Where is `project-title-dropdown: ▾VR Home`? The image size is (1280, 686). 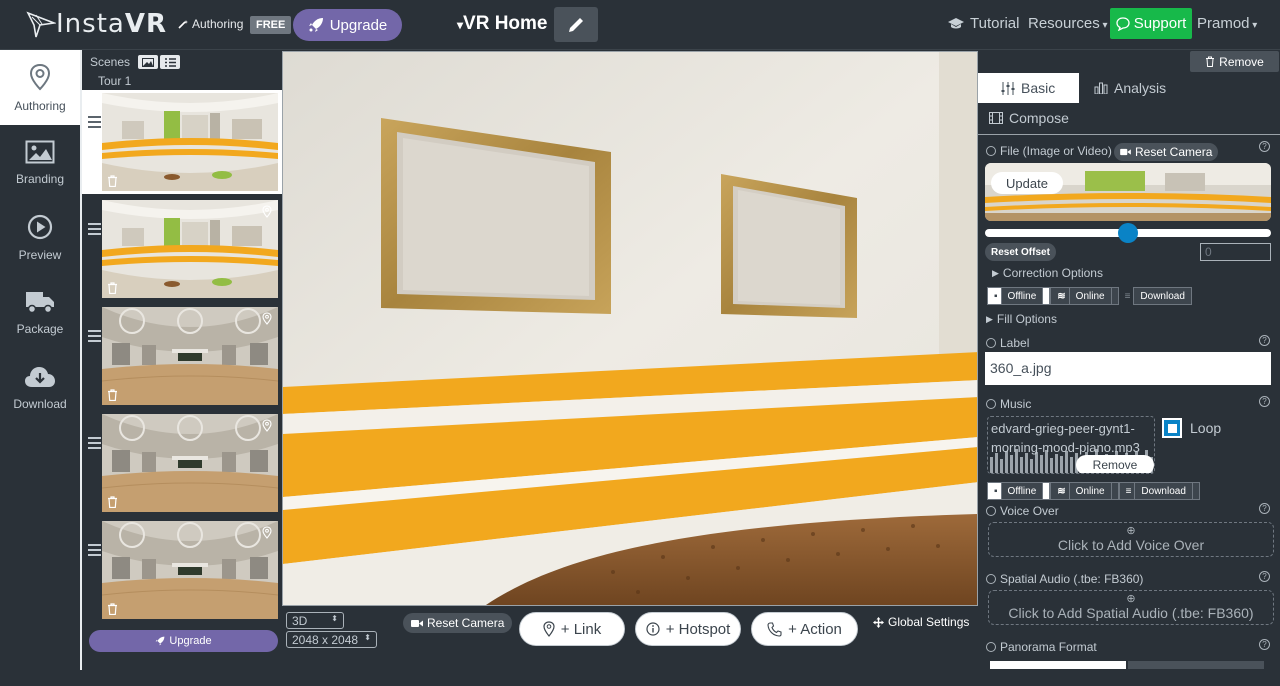 project-title-dropdown: ▾VR Home is located at coordinates (502, 24).